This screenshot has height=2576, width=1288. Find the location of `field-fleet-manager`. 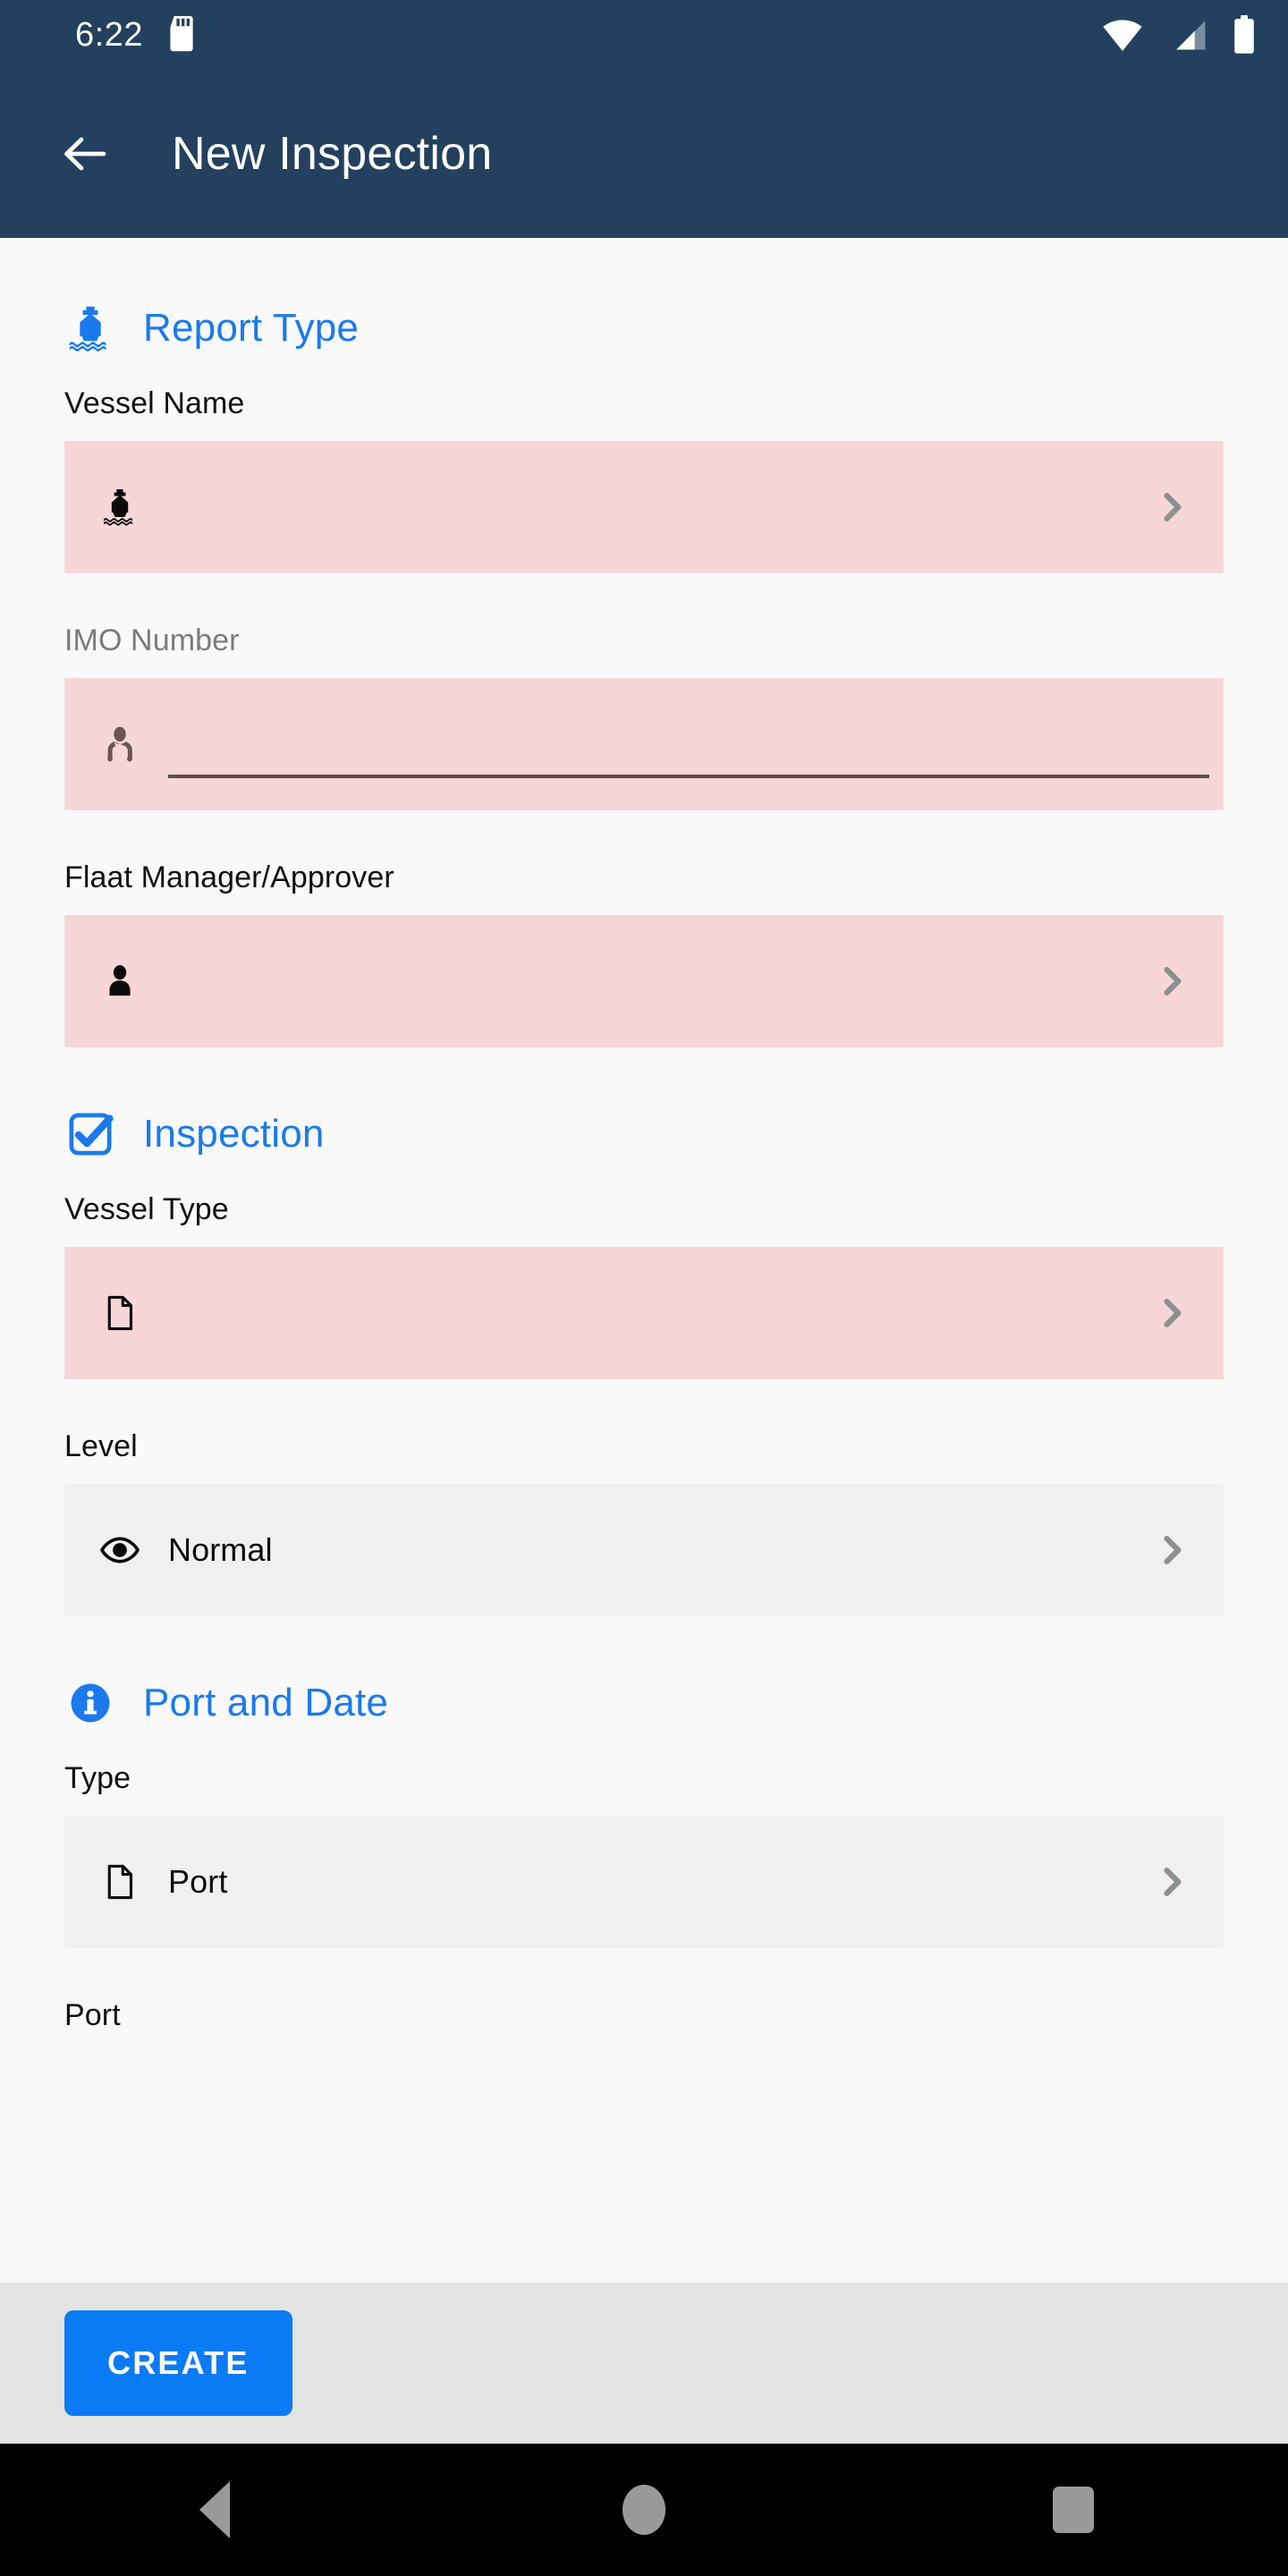

field-fleet-manager is located at coordinates (644, 981).